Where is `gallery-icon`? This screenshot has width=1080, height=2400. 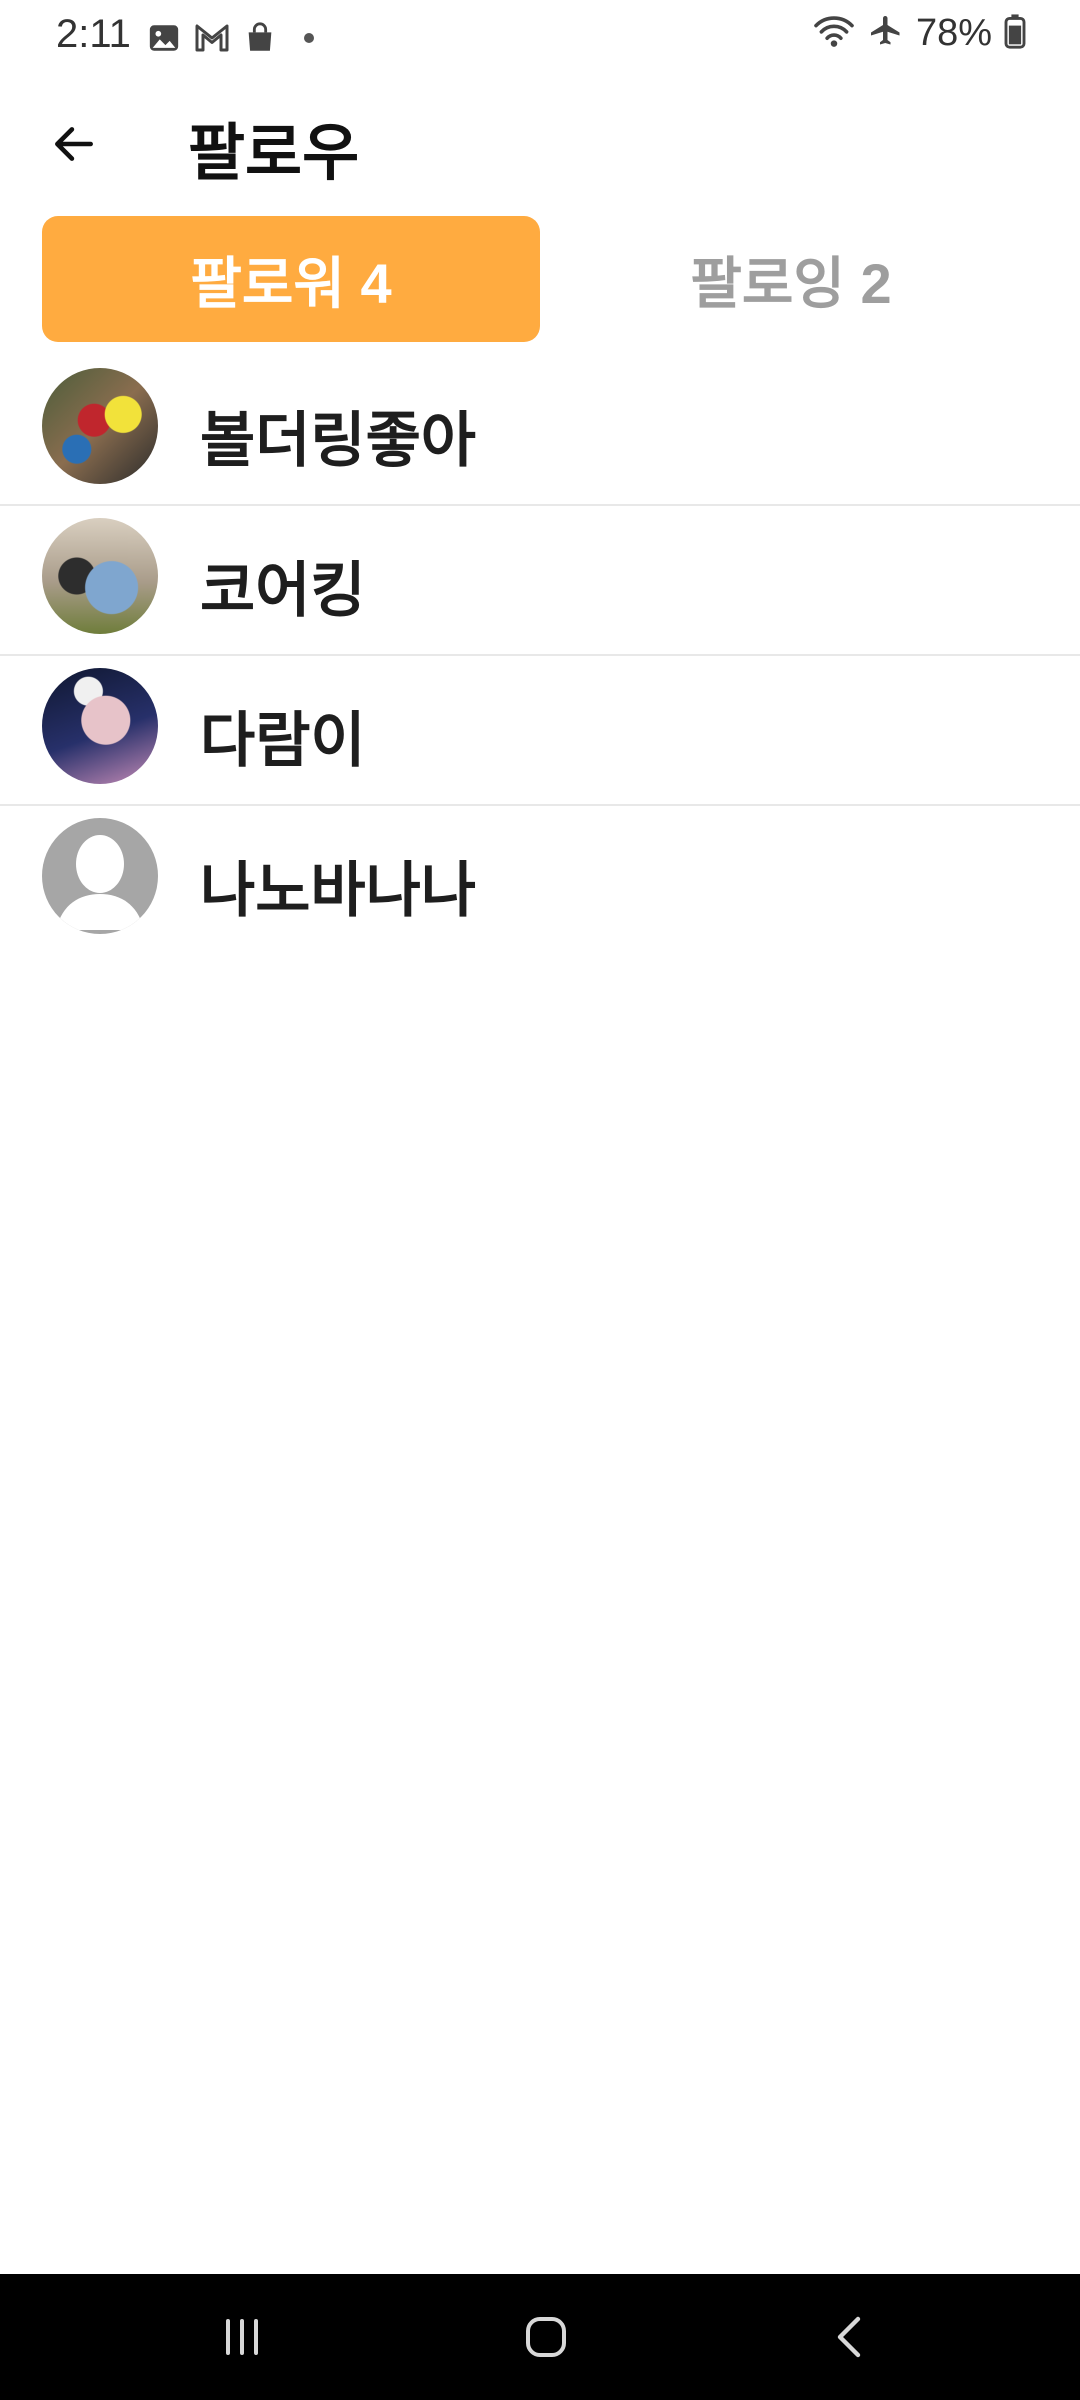 gallery-icon is located at coordinates (164, 38).